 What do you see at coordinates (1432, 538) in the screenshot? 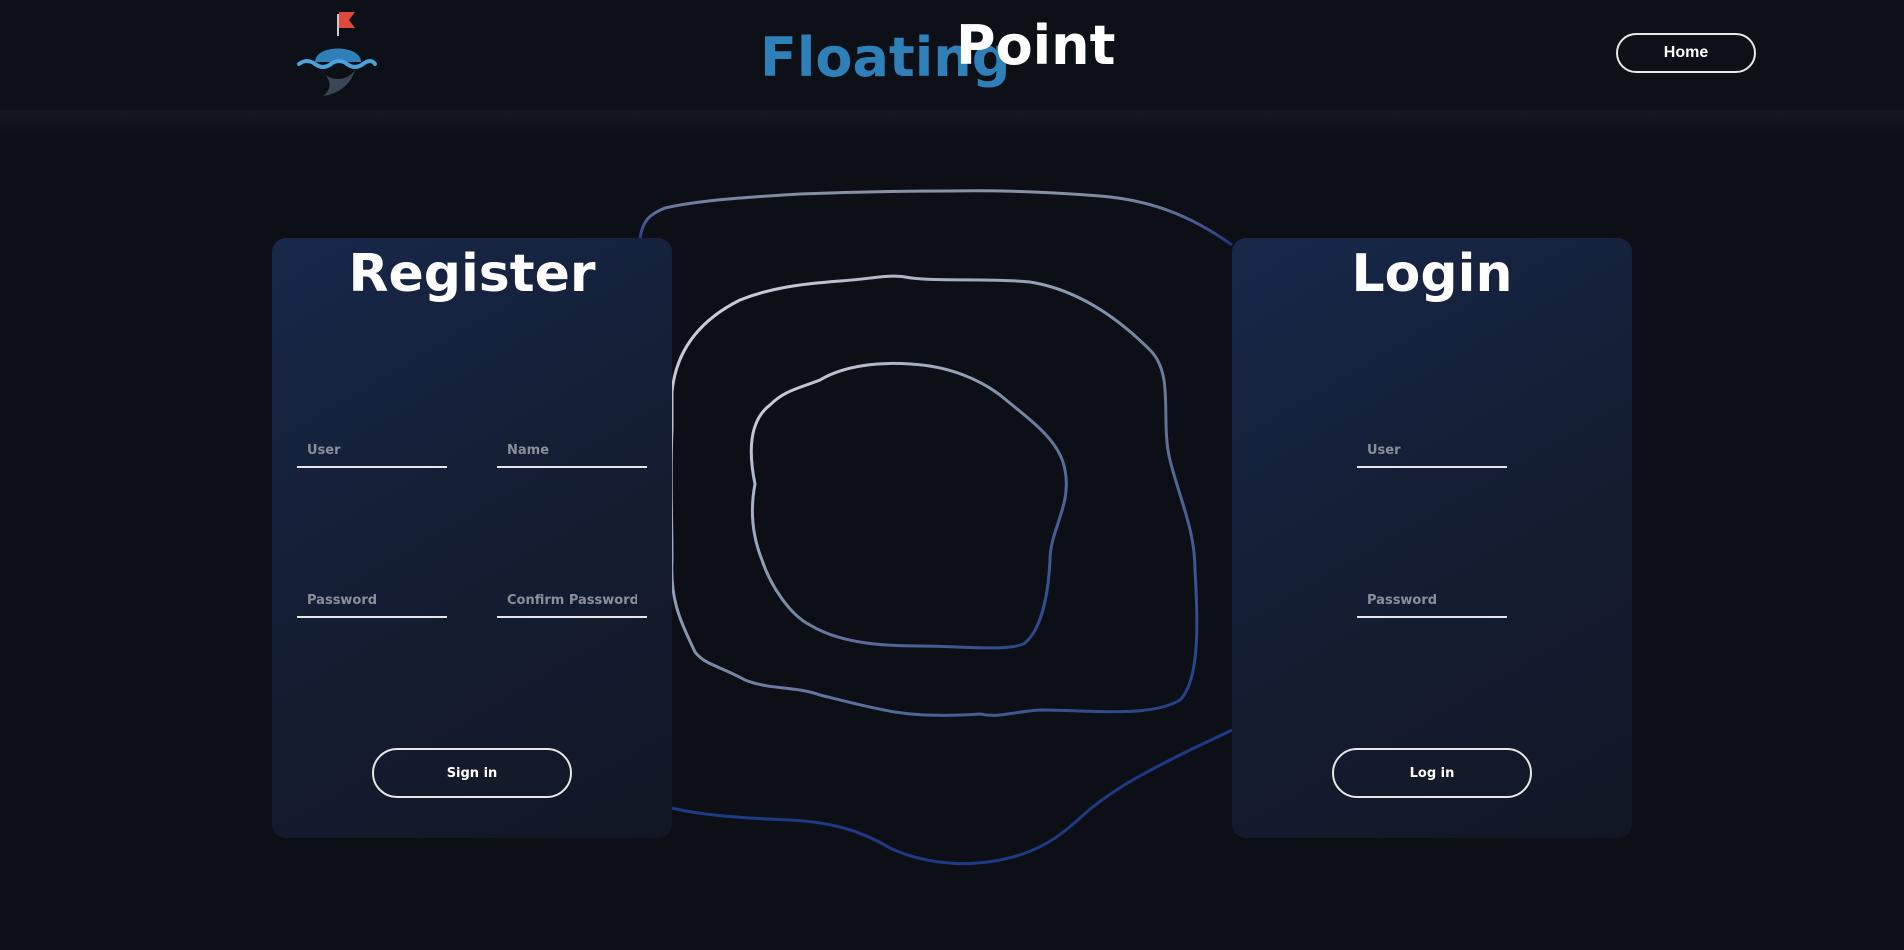
I see `login-panel: Login Log in` at bounding box center [1432, 538].